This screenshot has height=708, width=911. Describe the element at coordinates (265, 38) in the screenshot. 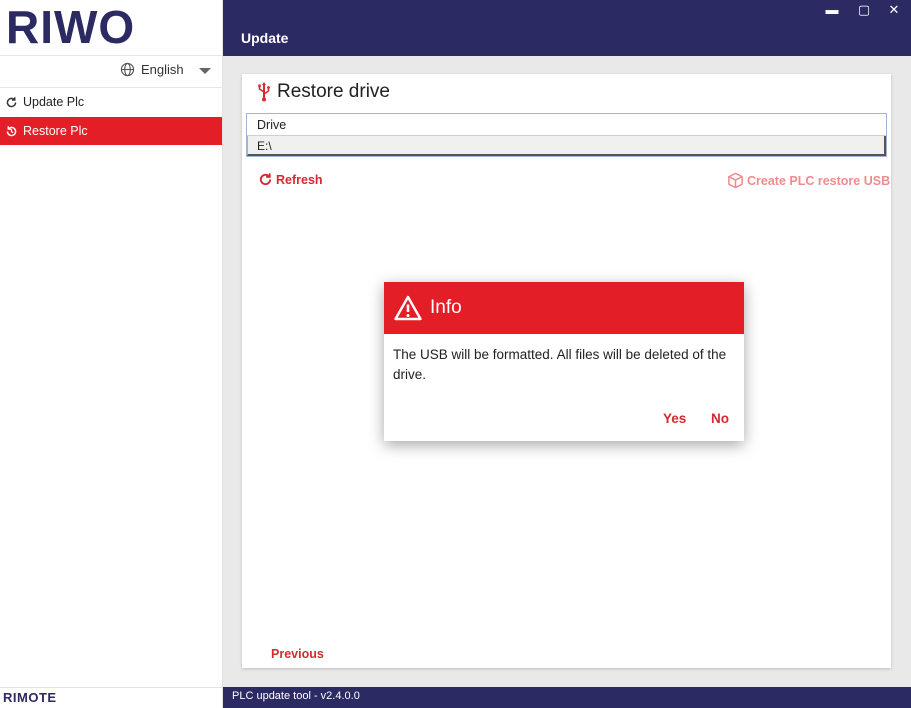

I see `page-title: Update` at that location.